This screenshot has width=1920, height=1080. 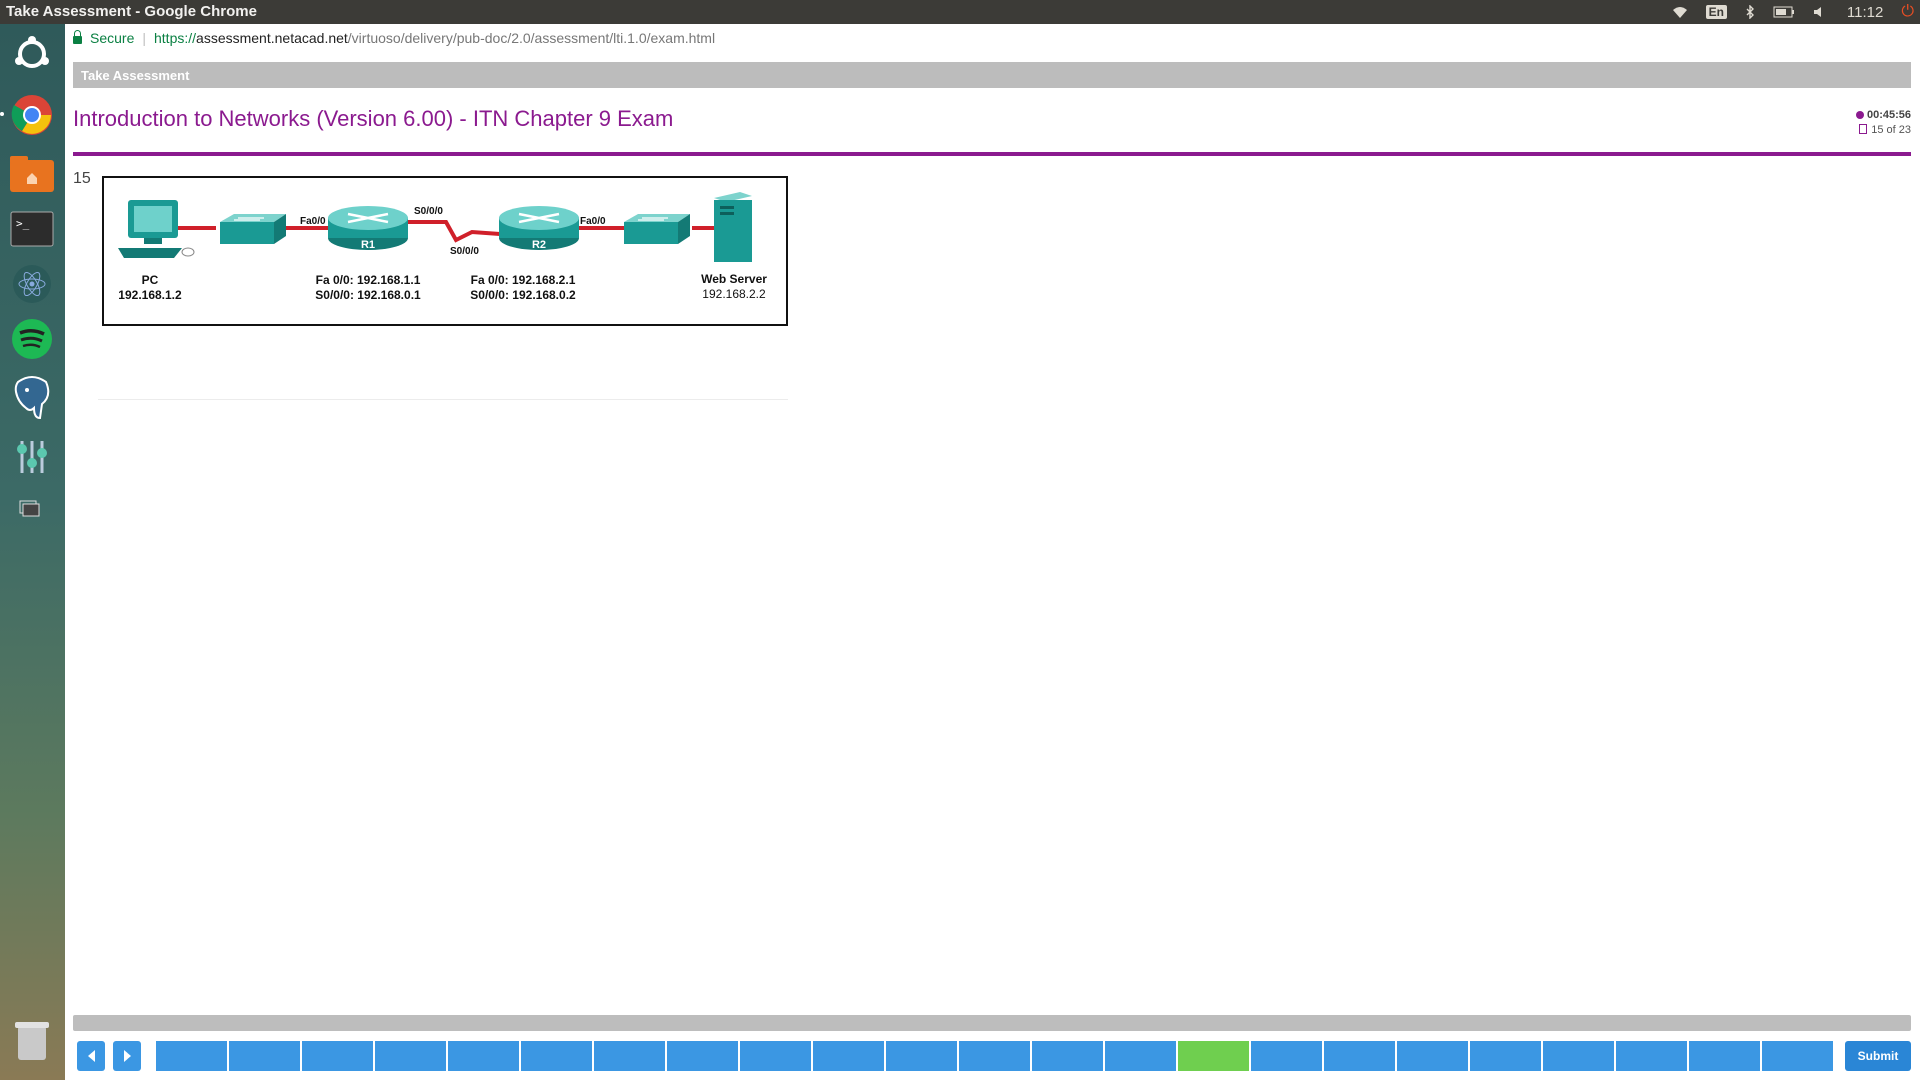 I want to click on question-navigation: Submit, so click(x=994, y=1056).